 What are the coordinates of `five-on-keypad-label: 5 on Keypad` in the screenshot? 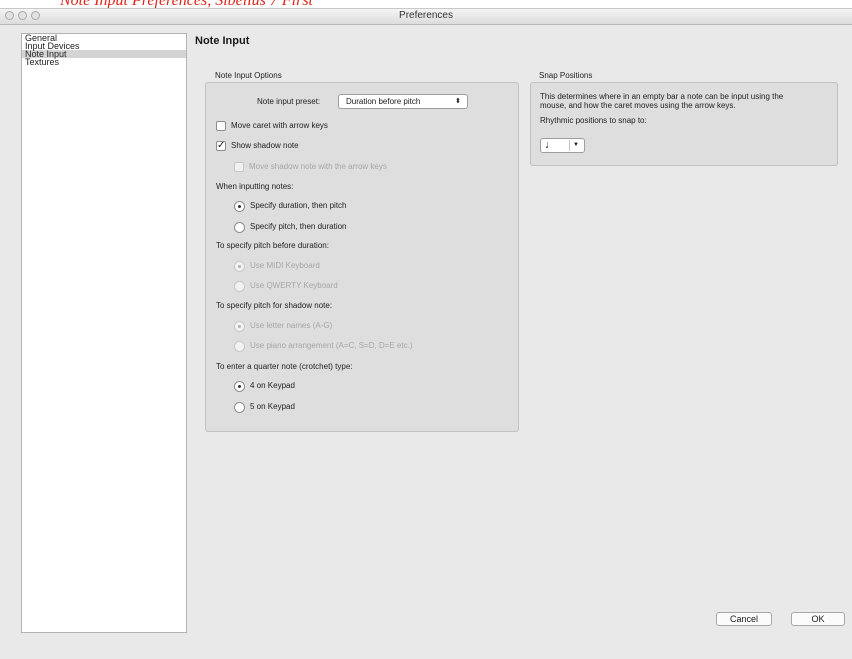 It's located at (272, 406).